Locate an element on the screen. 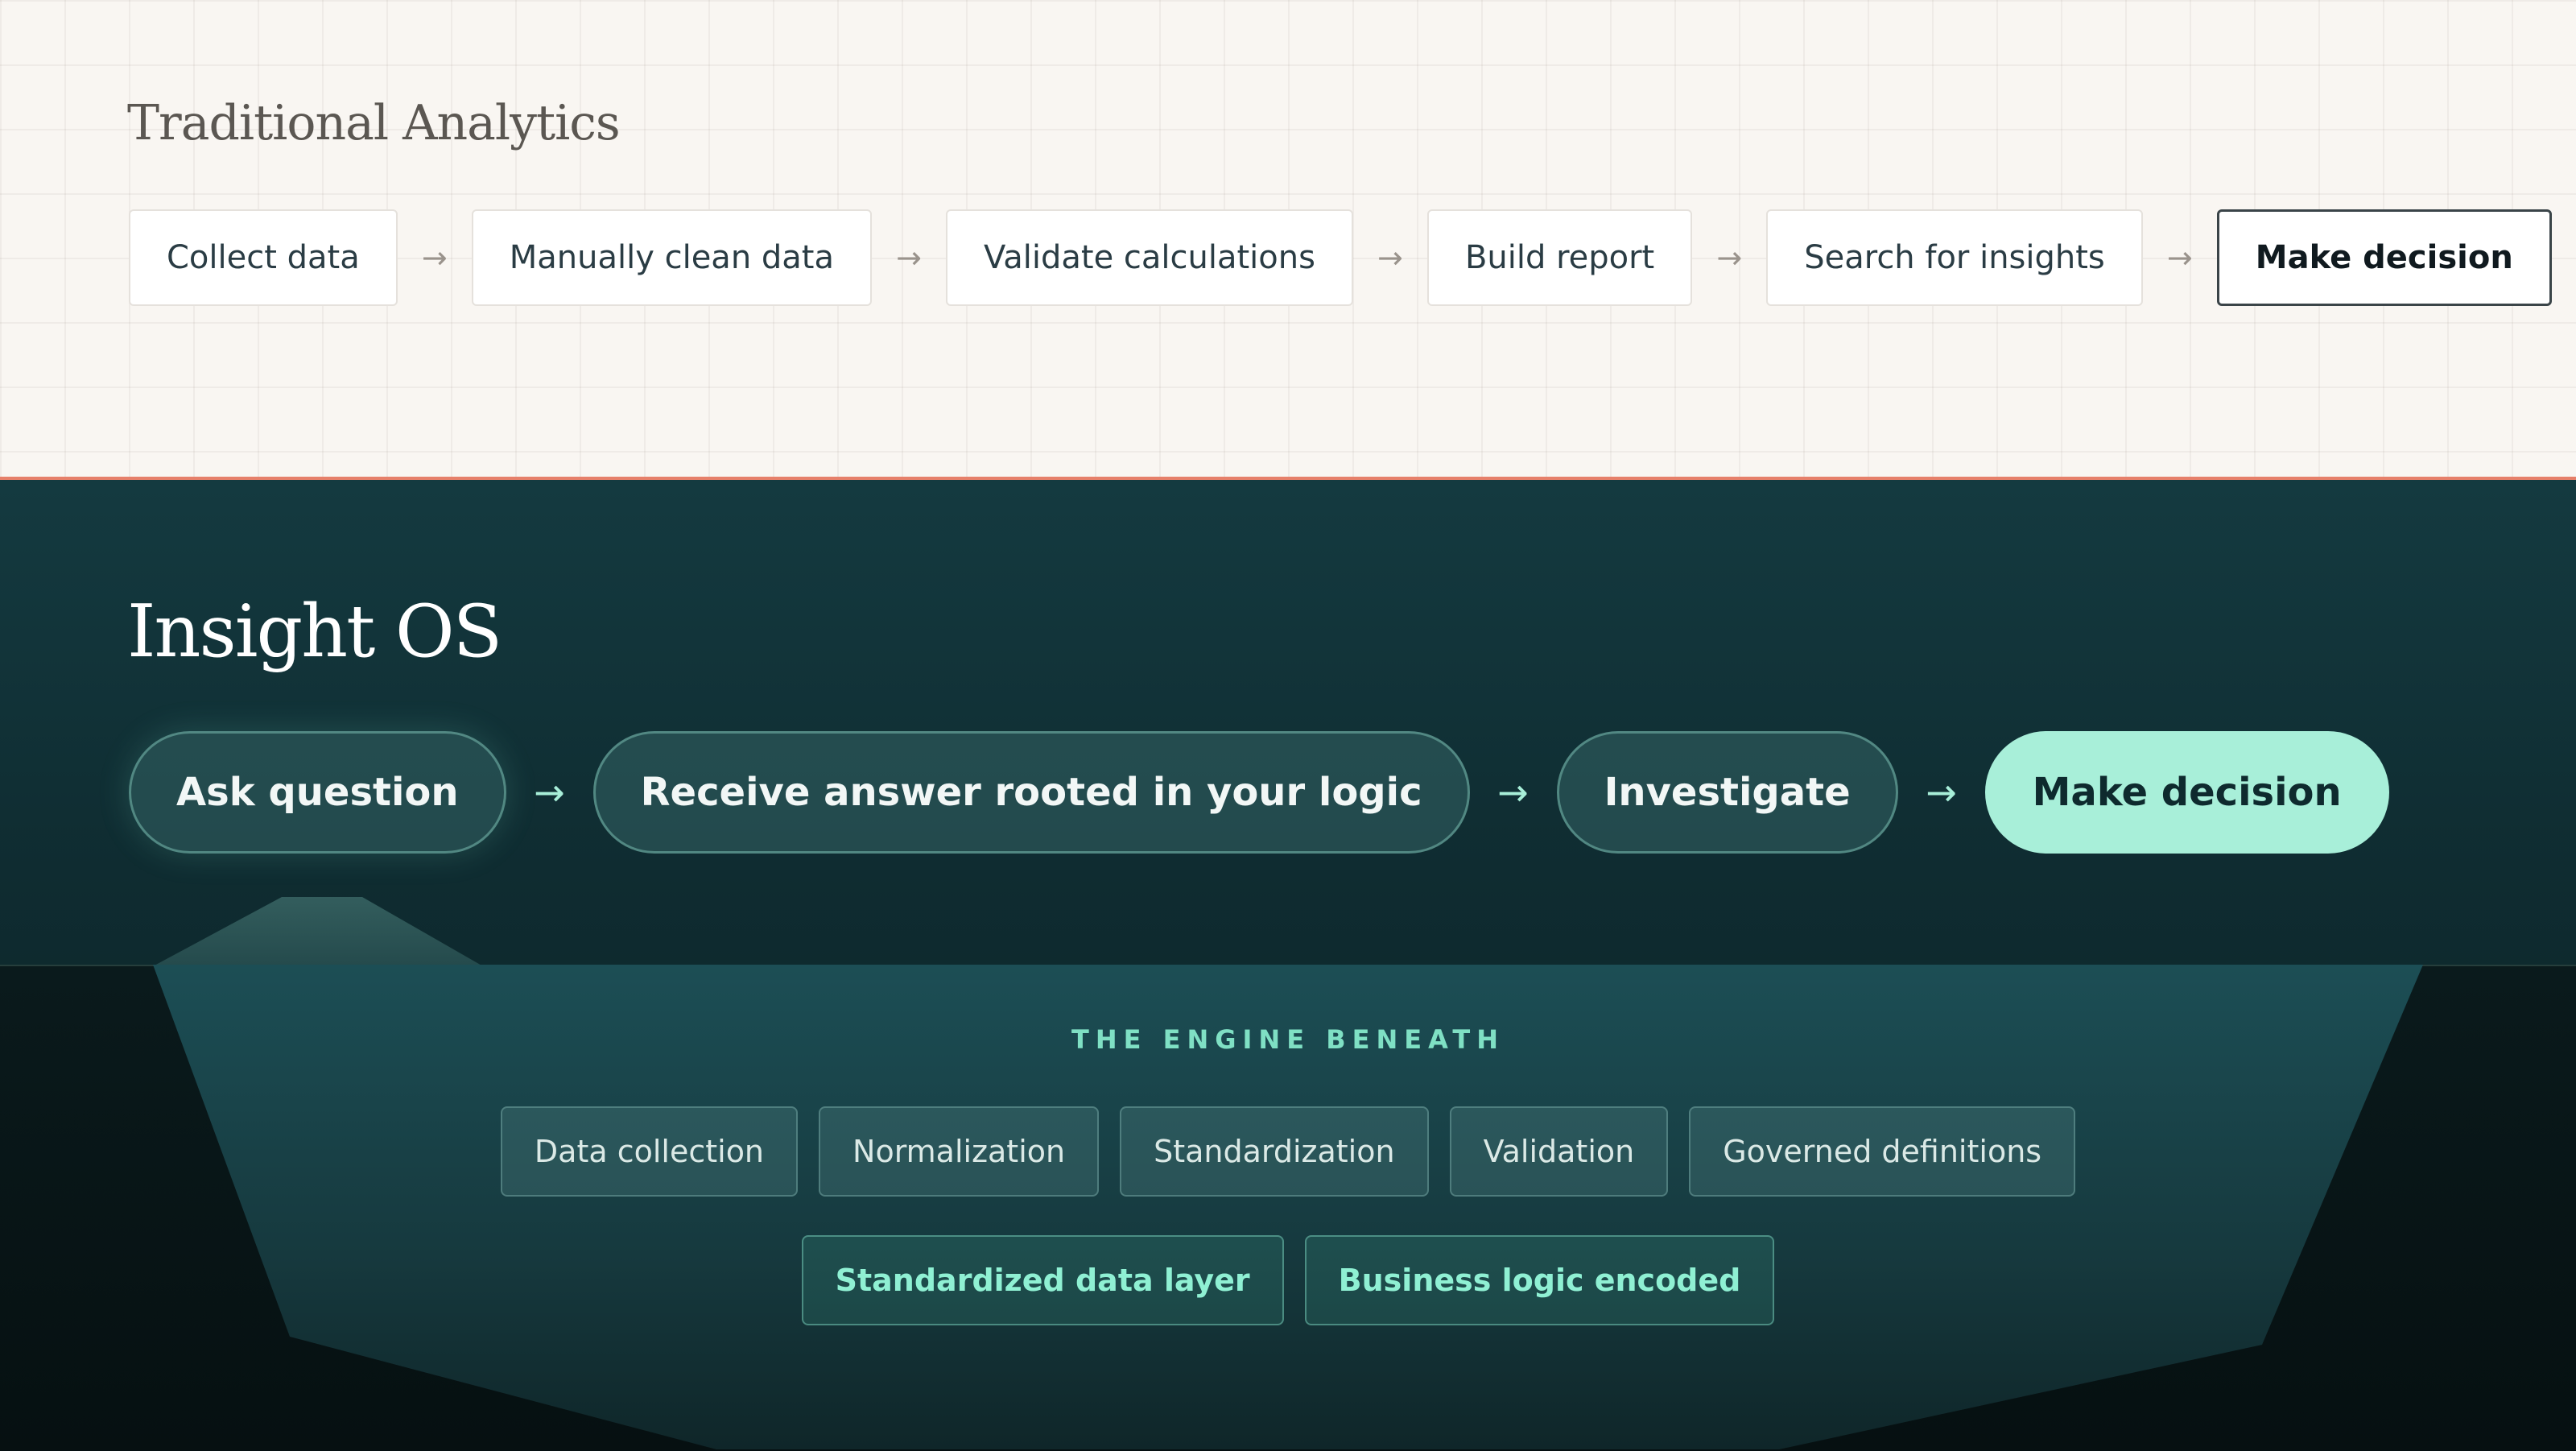  engine-chip-validation: Validation is located at coordinates (1559, 1151).